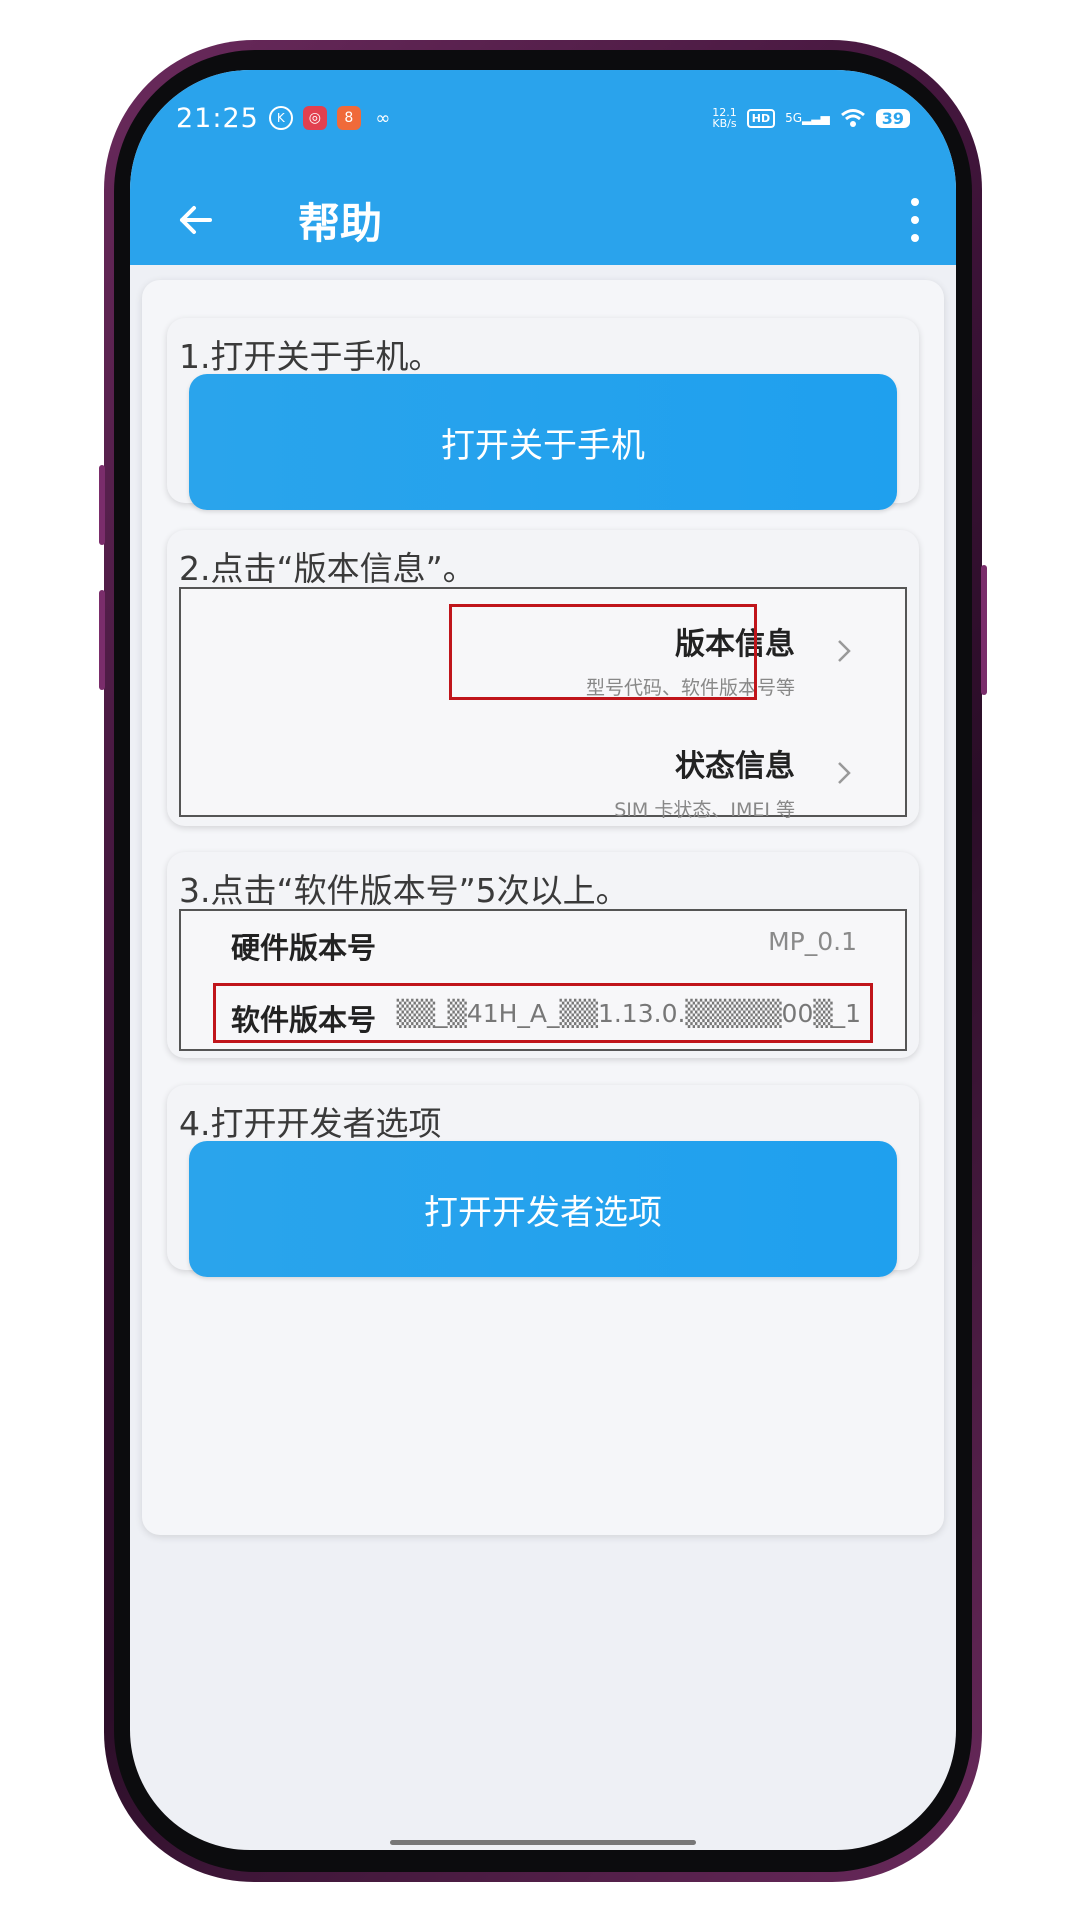 Image resolution: width=1080 pixels, height=1920 pixels. I want to click on k-app-icon: K, so click(280, 118).